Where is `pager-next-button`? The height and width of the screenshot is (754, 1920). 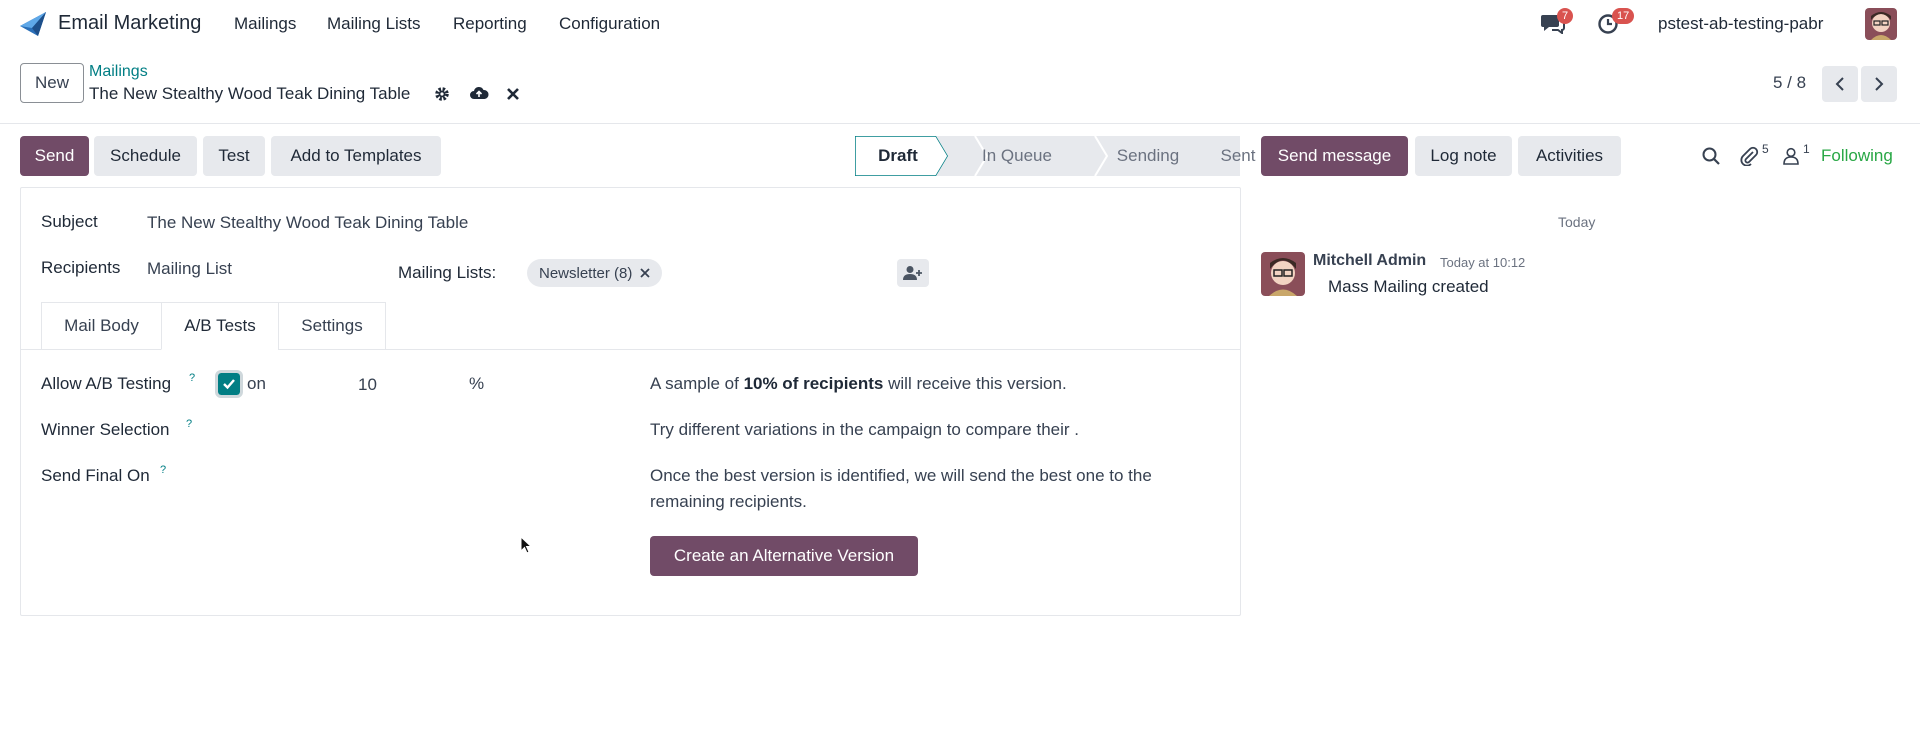 pager-next-button is located at coordinates (1879, 84).